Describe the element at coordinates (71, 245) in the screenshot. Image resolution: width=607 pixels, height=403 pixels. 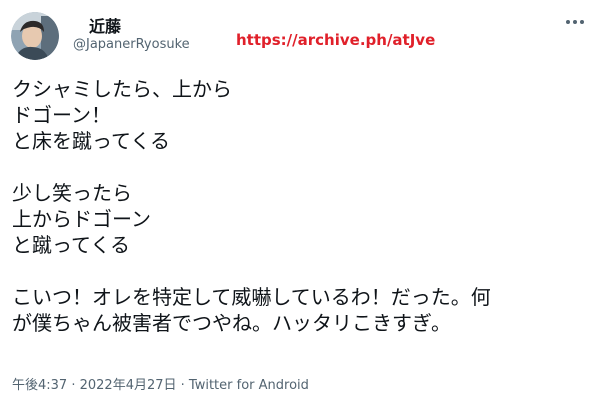
I see `tweet-text-line: と蹴ってくる` at that location.